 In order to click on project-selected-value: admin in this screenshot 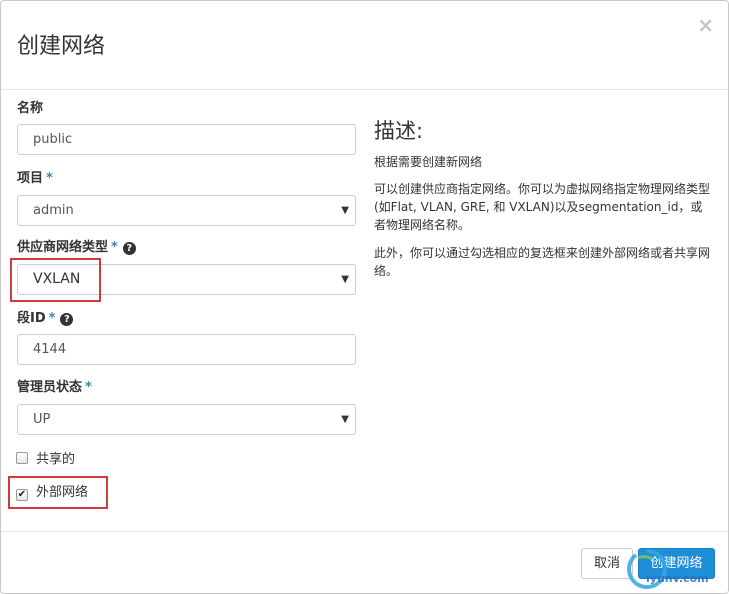, I will do `click(53, 210)`.